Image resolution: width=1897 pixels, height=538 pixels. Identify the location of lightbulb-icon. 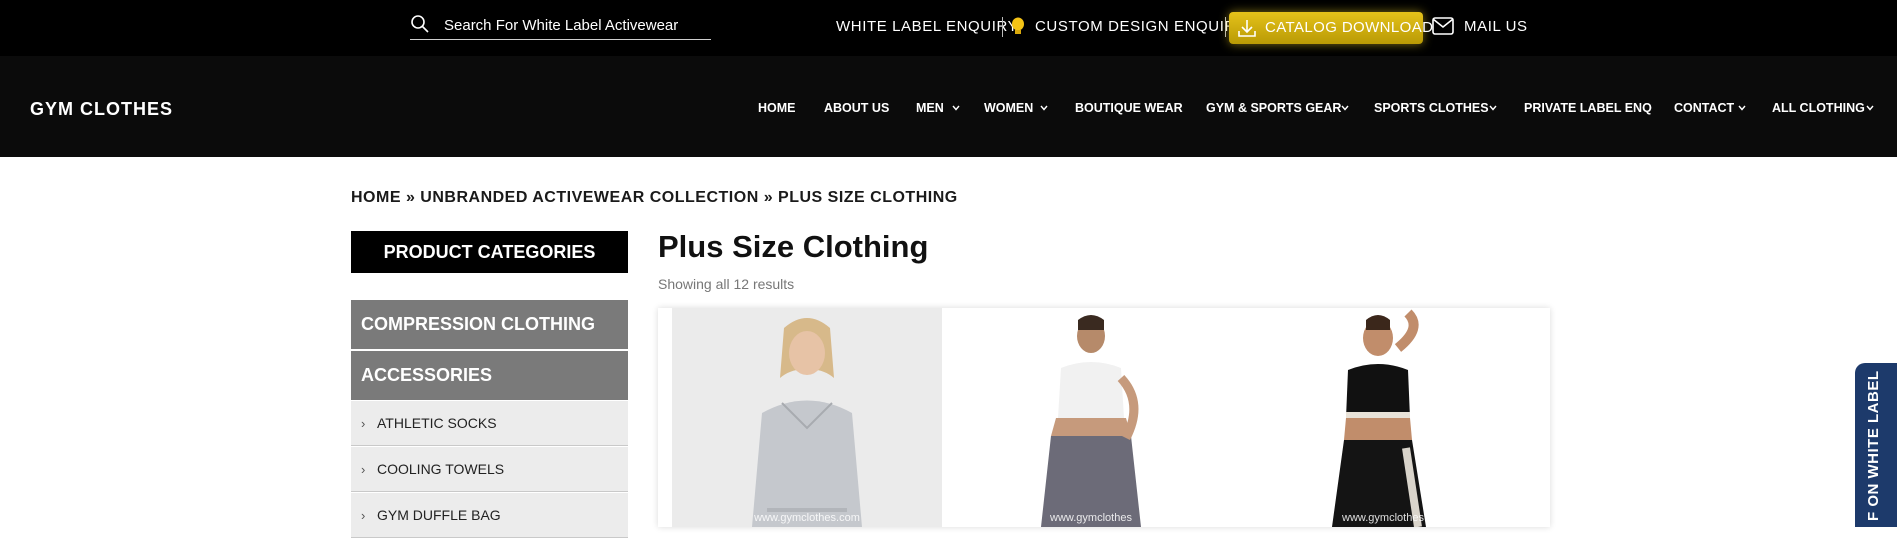
(1018, 25).